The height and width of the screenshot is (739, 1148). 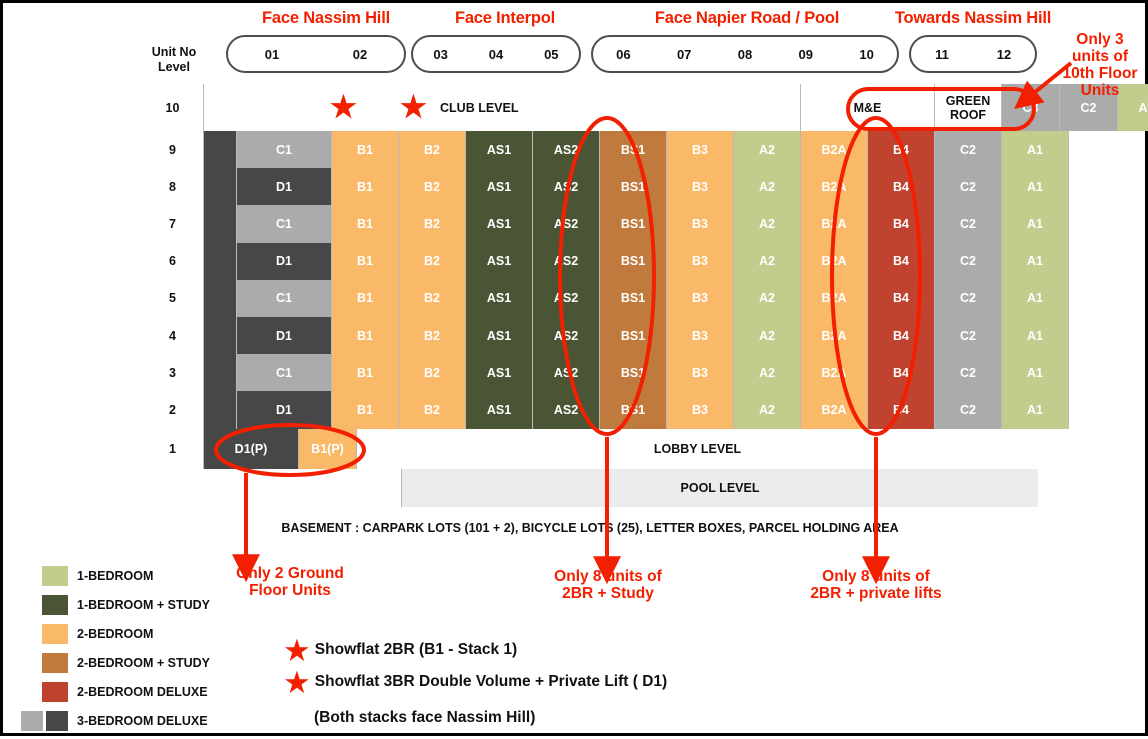 What do you see at coordinates (720, 487) in the screenshot?
I see `pool-level-label: POOL LEVEL` at bounding box center [720, 487].